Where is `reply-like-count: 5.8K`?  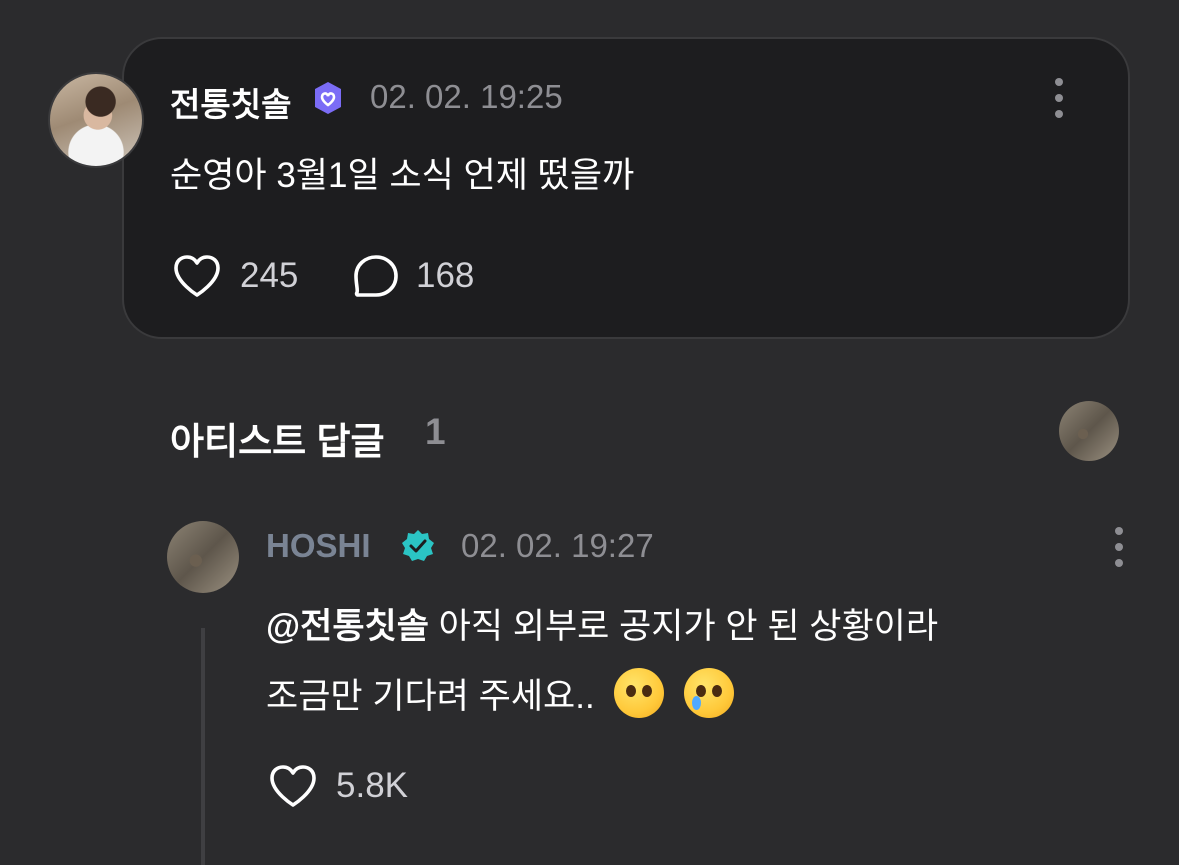 reply-like-count: 5.8K is located at coordinates (372, 785).